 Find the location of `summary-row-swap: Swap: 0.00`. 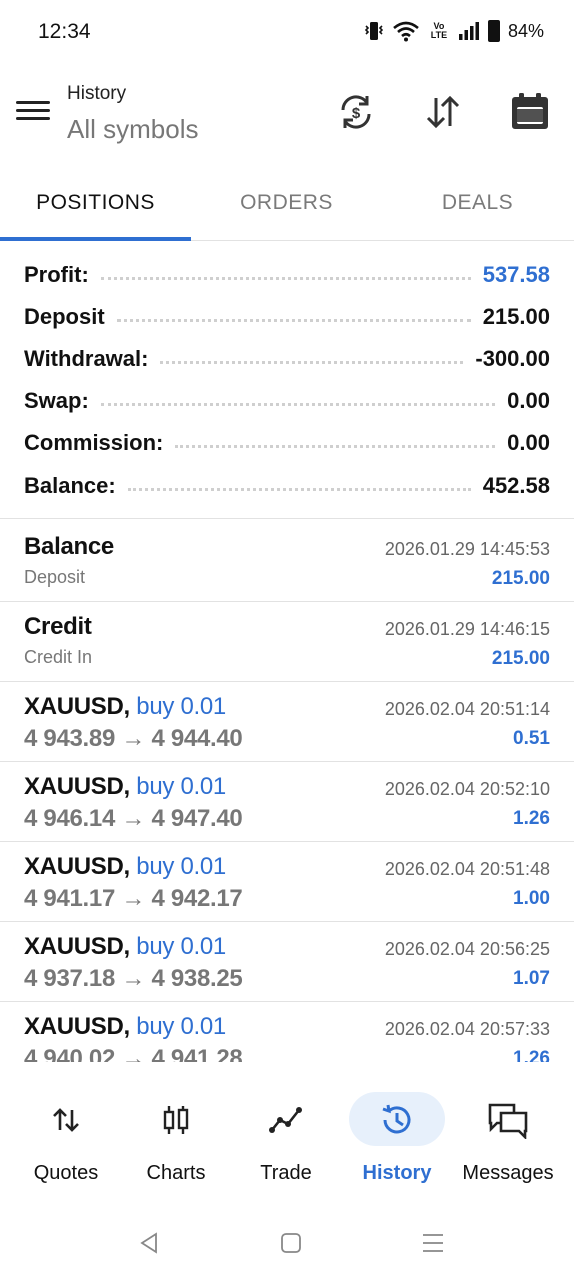

summary-row-swap: Swap: 0.00 is located at coordinates (287, 401).